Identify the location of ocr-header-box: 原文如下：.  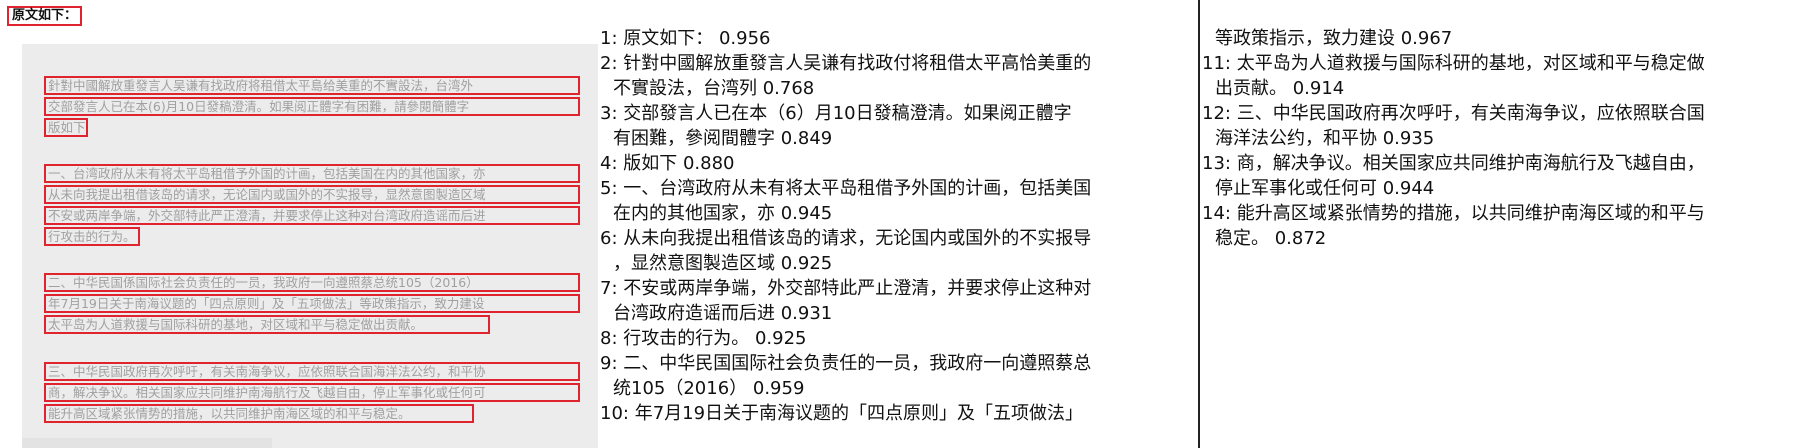
(45, 16).